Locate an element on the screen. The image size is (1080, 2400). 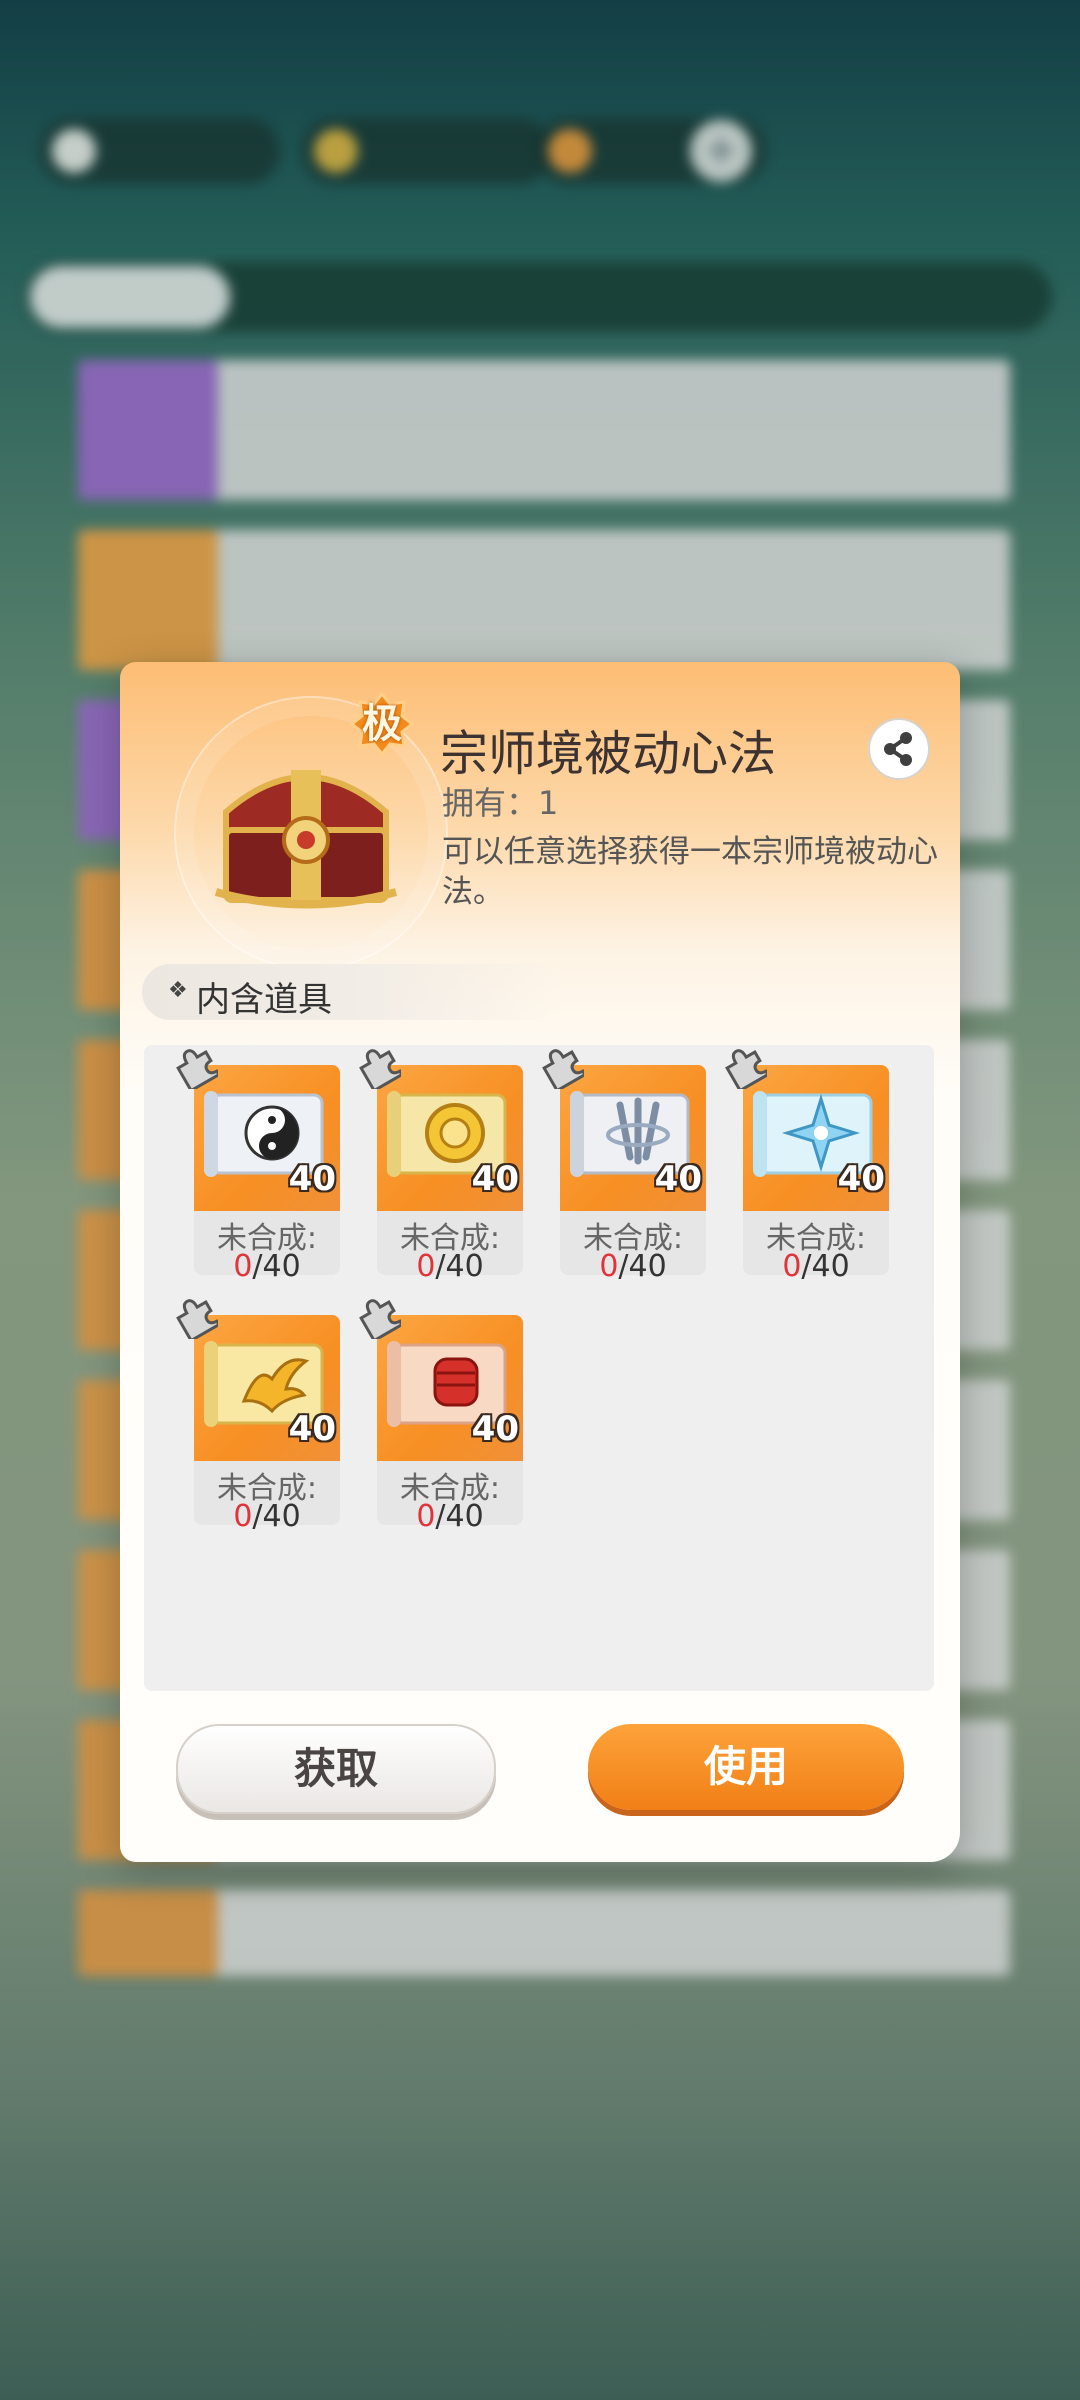
share-icon is located at coordinates (898, 749).